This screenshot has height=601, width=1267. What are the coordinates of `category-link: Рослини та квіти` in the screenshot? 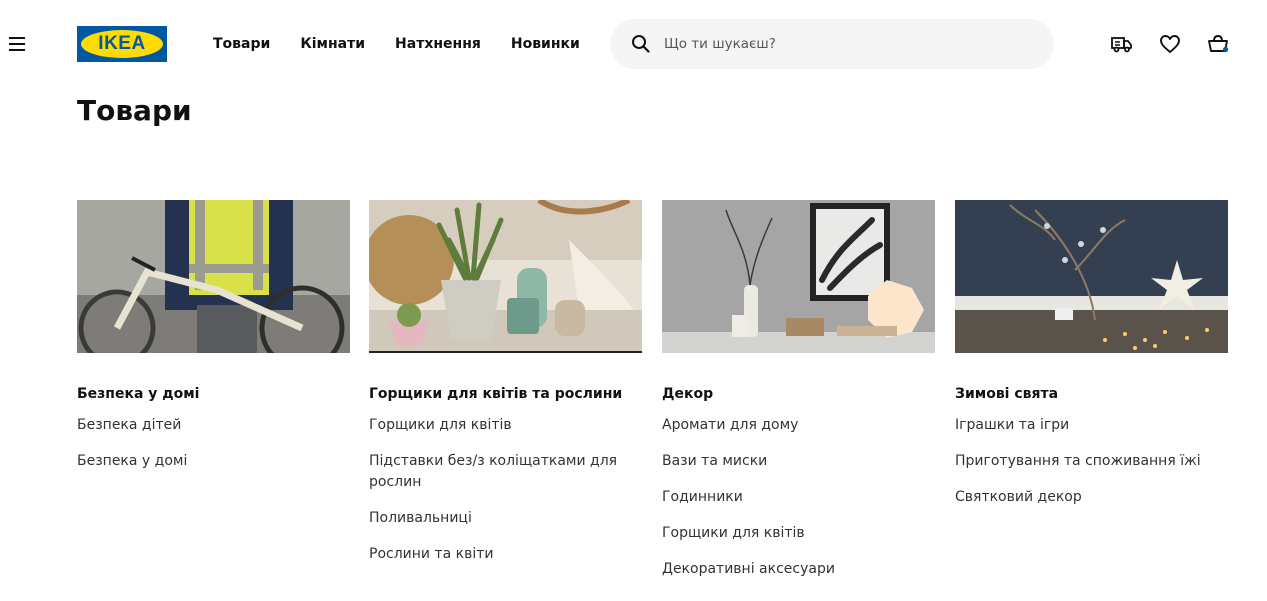 It's located at (505, 554).